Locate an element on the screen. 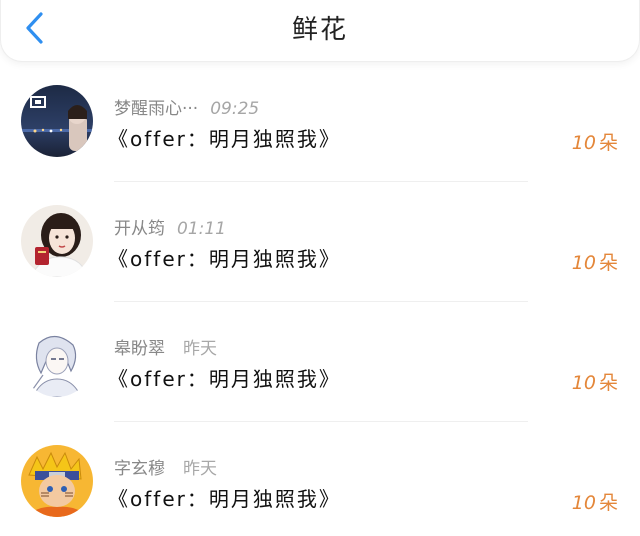  sender-meta: 皋盼翠 昨天 is located at coordinates (165, 346).